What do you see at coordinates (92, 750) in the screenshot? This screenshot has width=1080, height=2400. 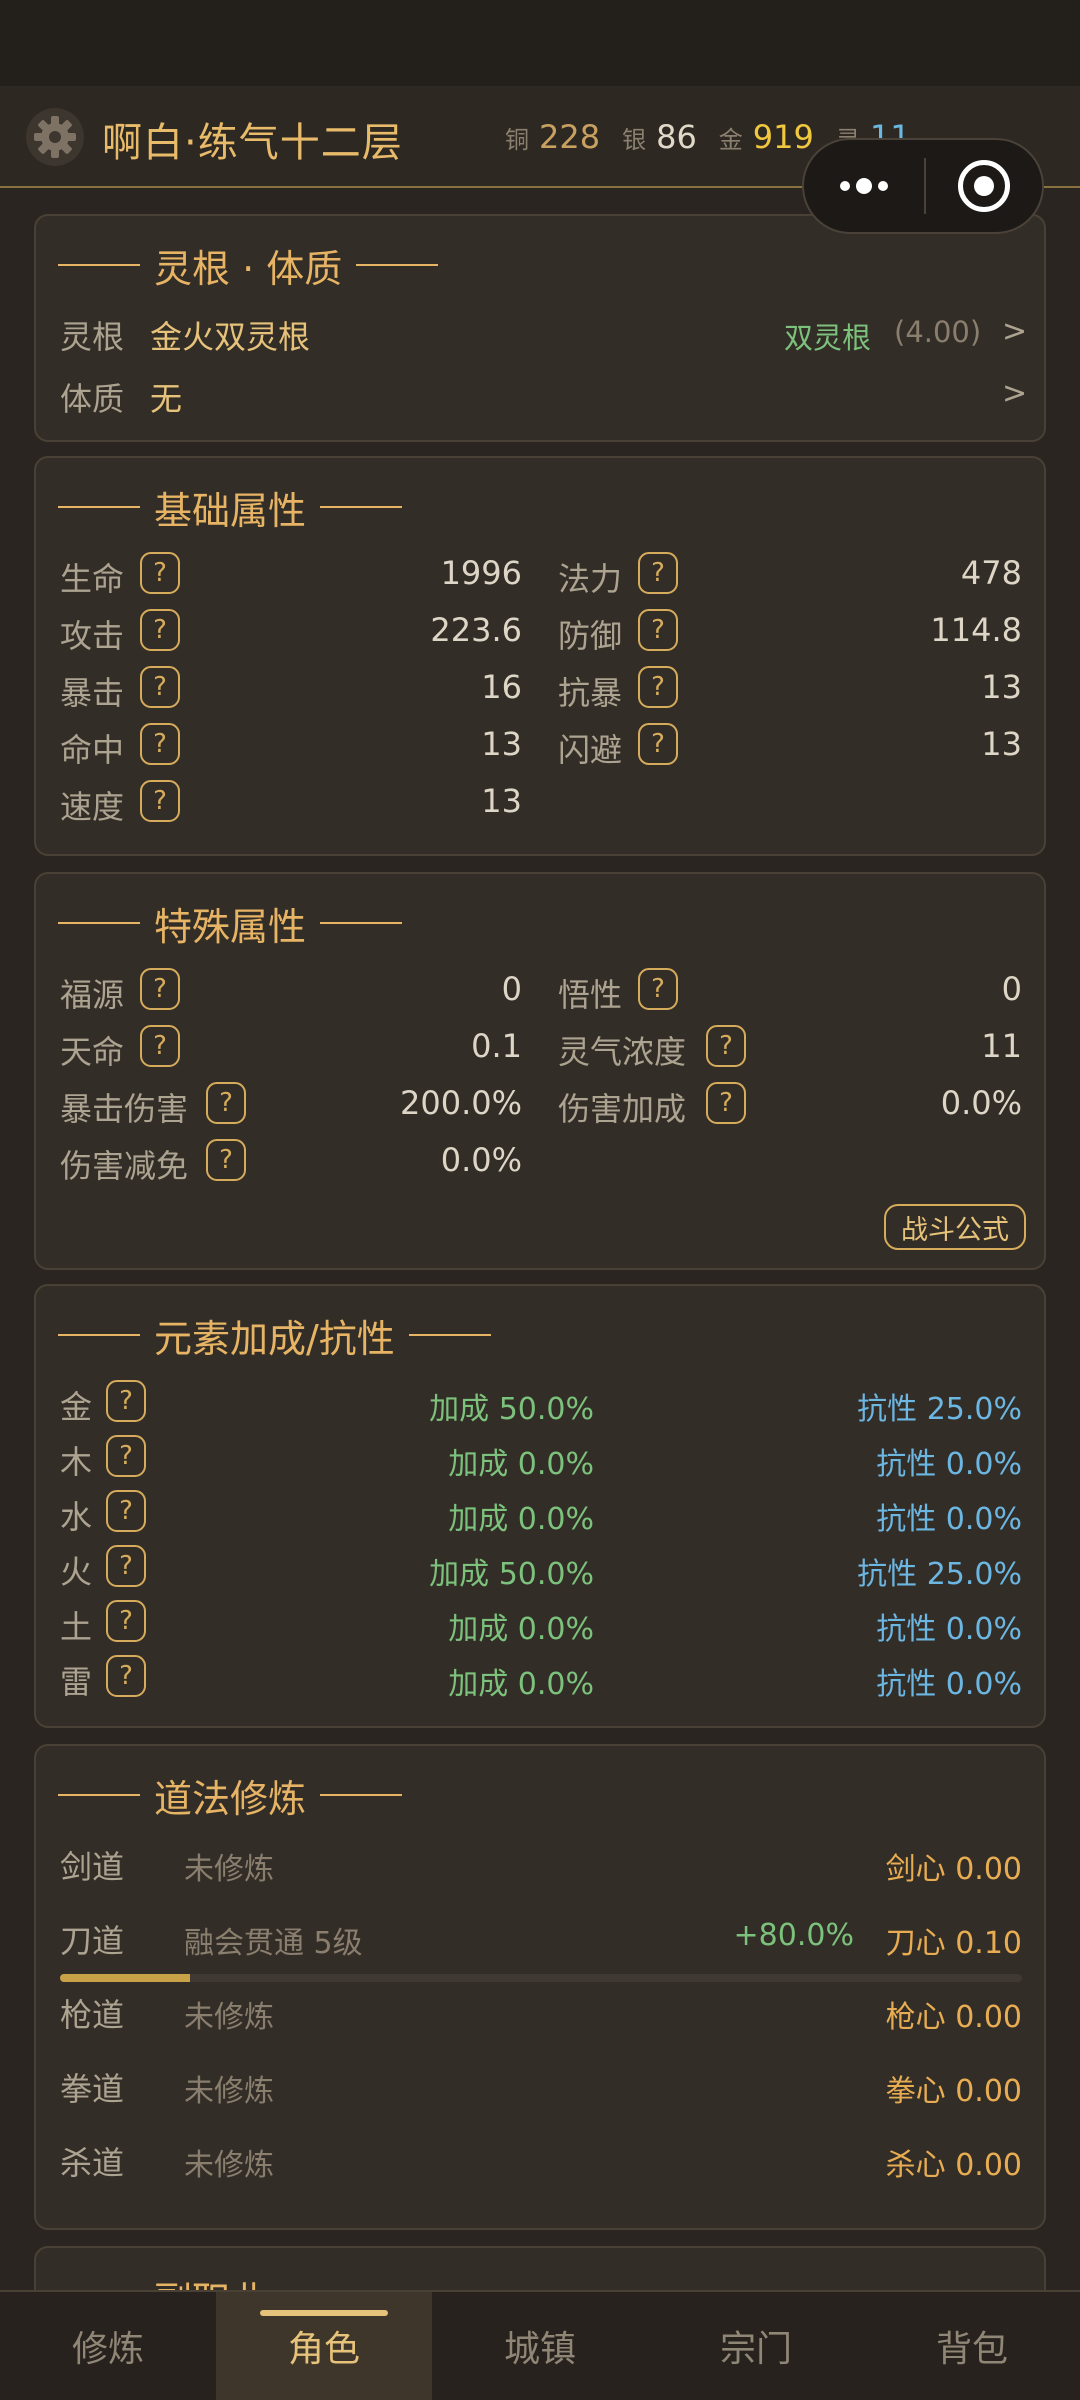 I see `stat-label: 命中` at bounding box center [92, 750].